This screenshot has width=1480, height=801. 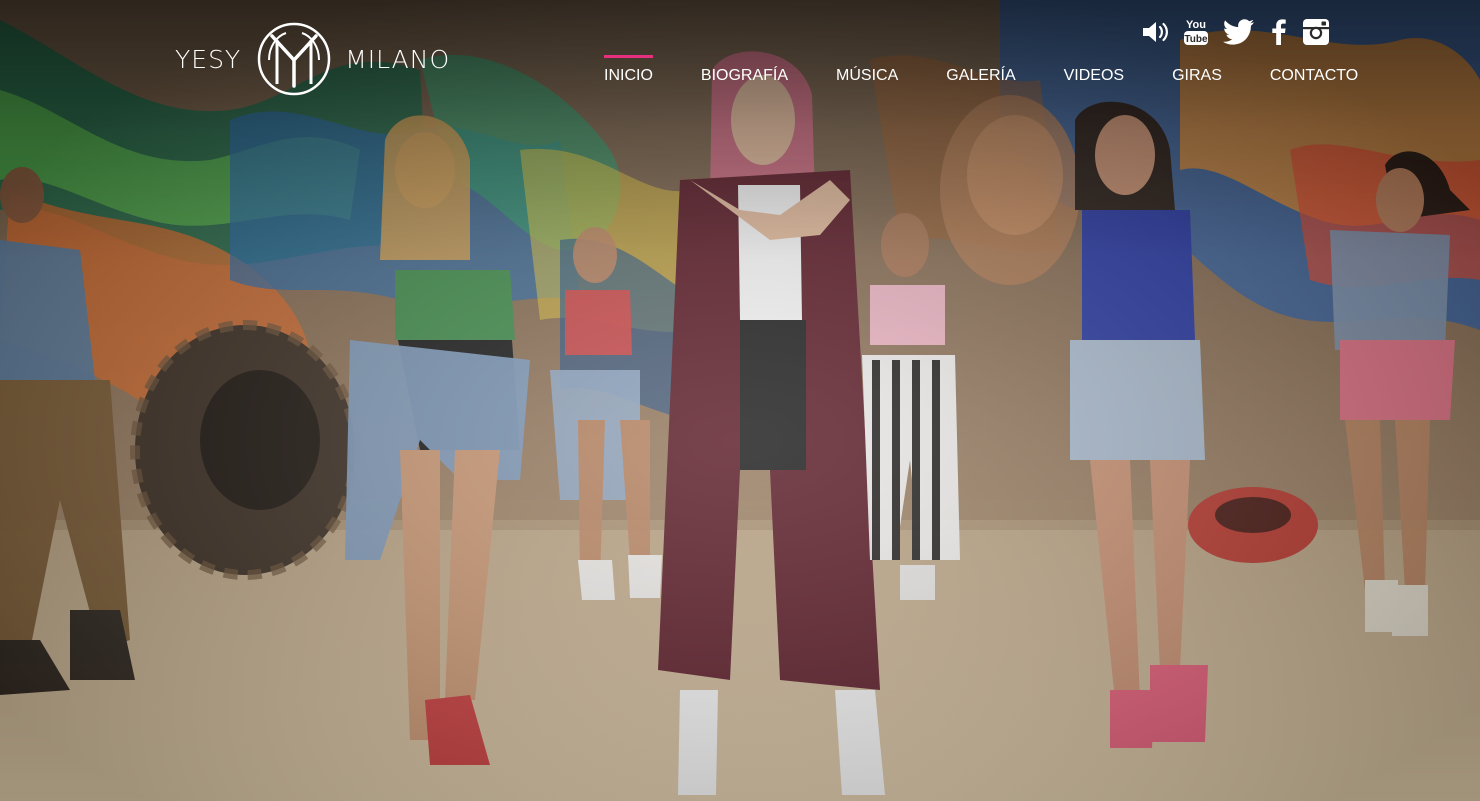 I want to click on facebook-icon, so click(x=1279, y=32).